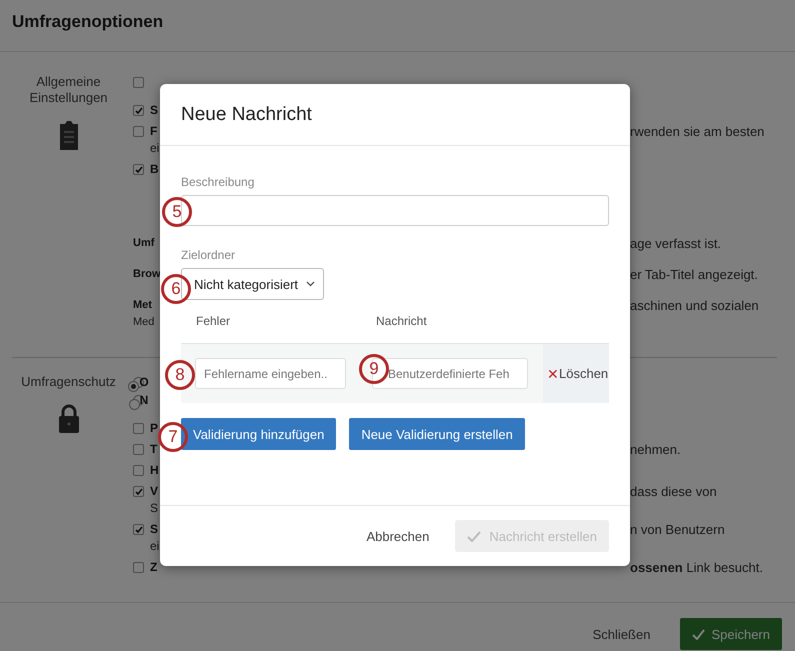 This screenshot has height=651, width=795. I want to click on option-text: Met, so click(142, 305).